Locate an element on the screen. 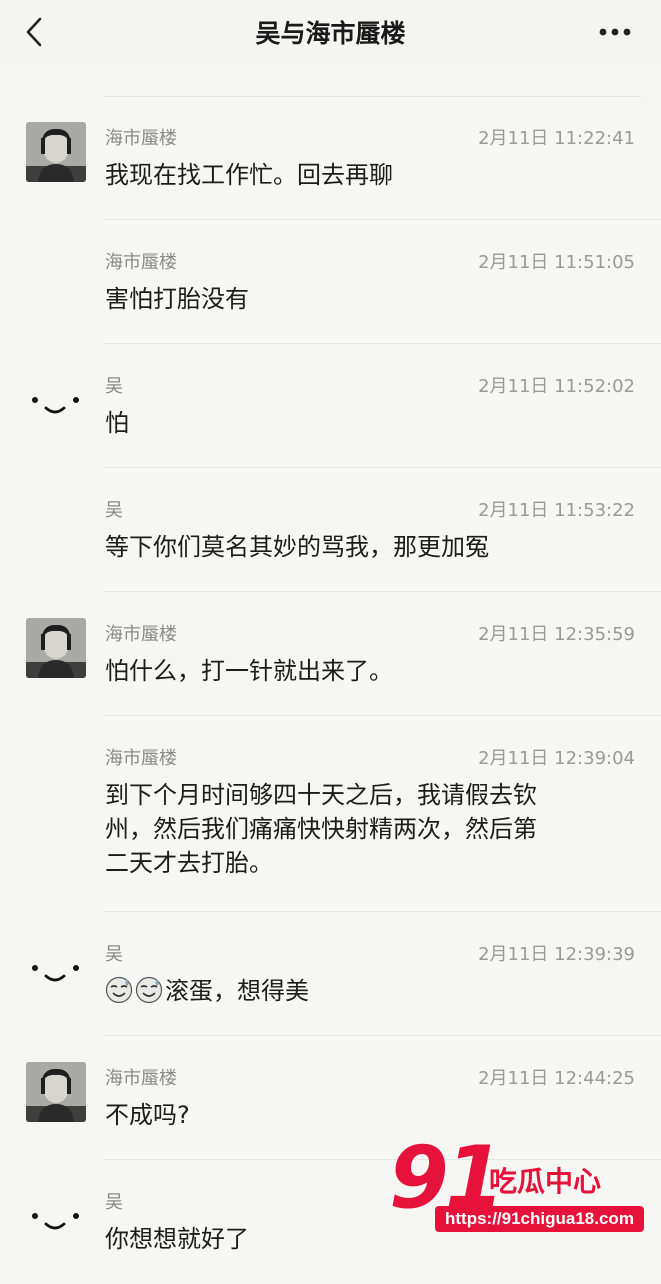 The height and width of the screenshot is (1284, 661). message-item: 吴 2月11日 11:52:02 怕 is located at coordinates (330, 406).